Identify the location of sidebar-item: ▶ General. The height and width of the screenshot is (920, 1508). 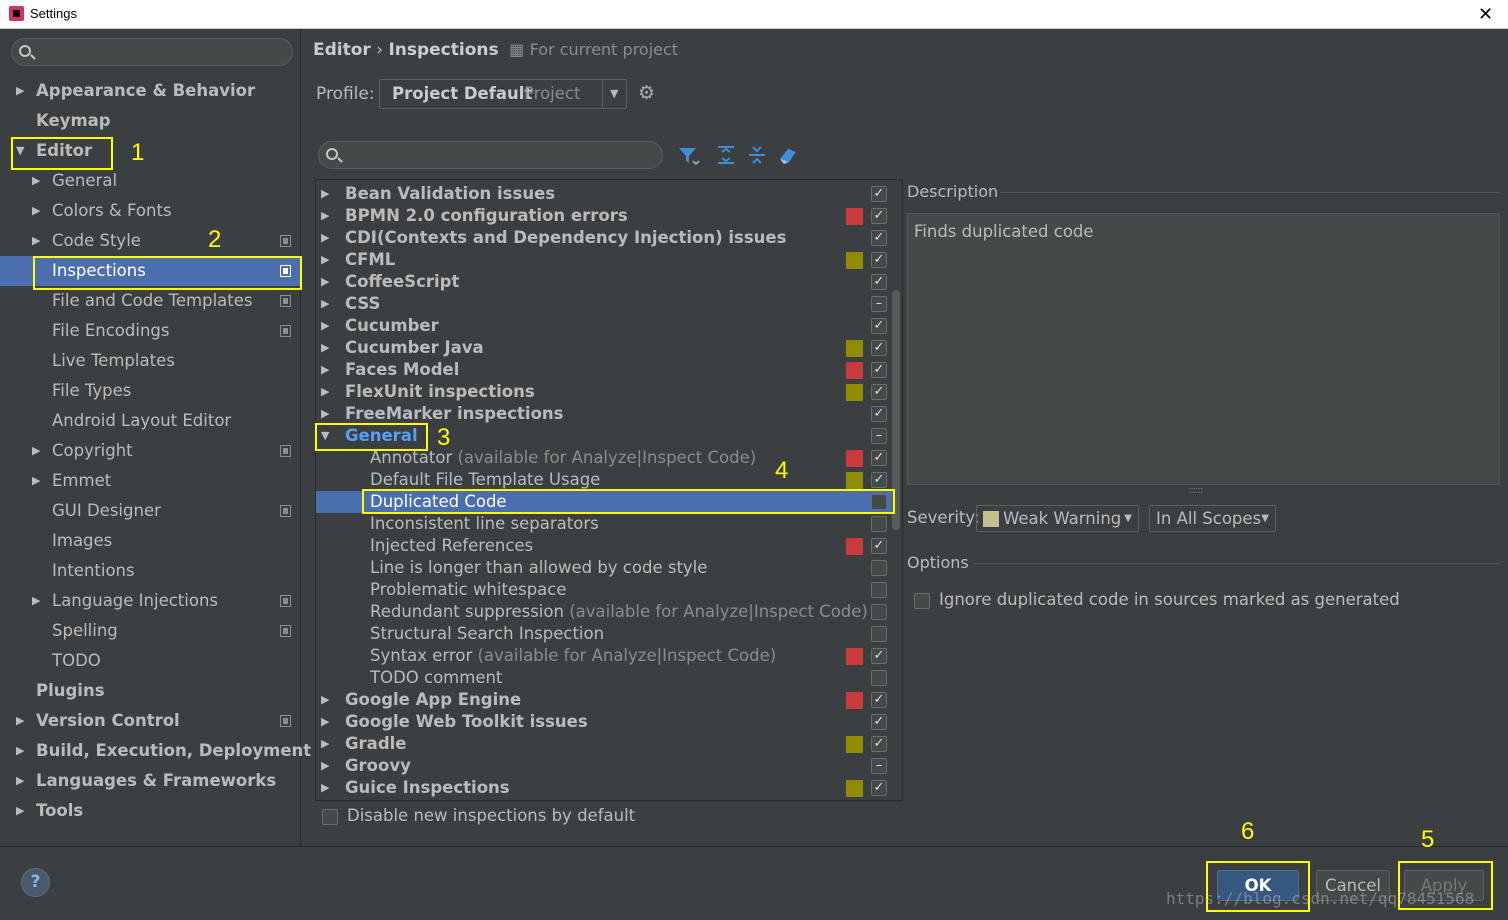
(150, 181).